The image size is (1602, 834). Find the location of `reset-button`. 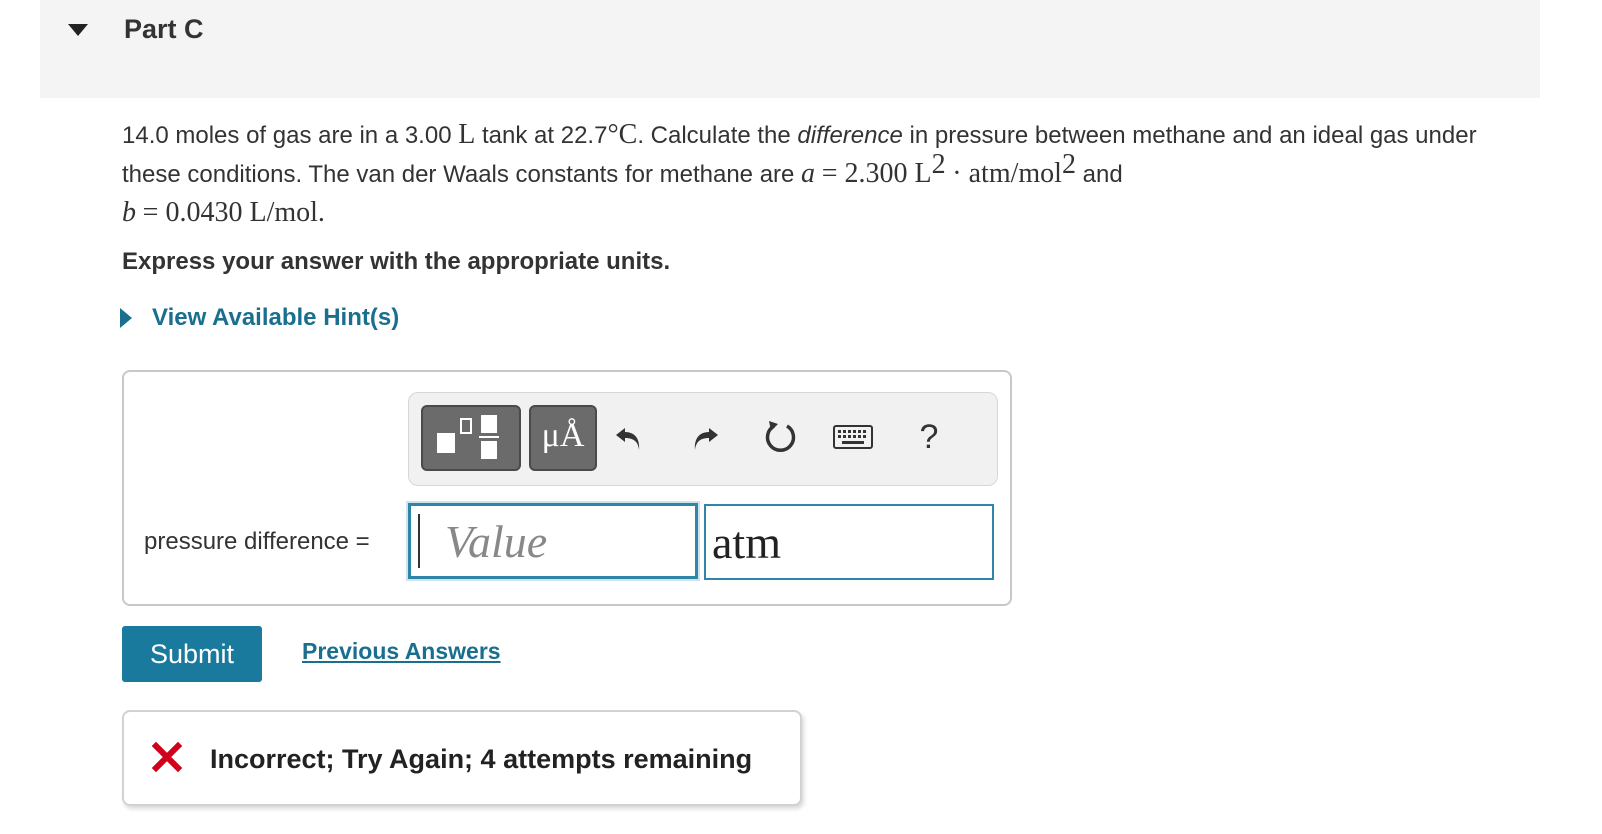

reset-button is located at coordinates (781, 437).